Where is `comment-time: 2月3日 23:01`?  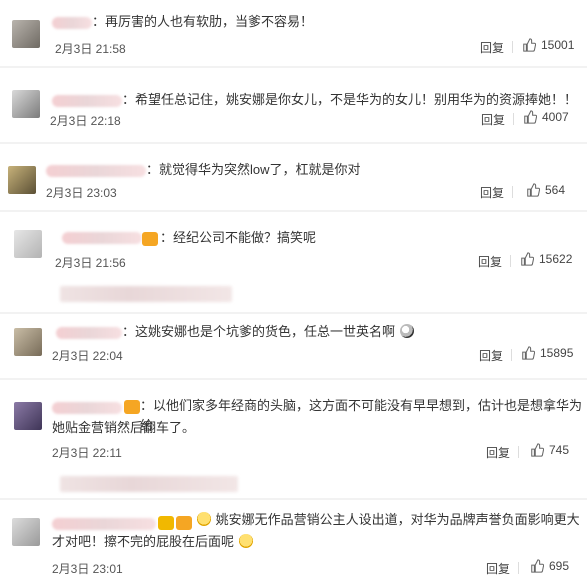 comment-time: 2月3日 23:01 is located at coordinates (87, 569).